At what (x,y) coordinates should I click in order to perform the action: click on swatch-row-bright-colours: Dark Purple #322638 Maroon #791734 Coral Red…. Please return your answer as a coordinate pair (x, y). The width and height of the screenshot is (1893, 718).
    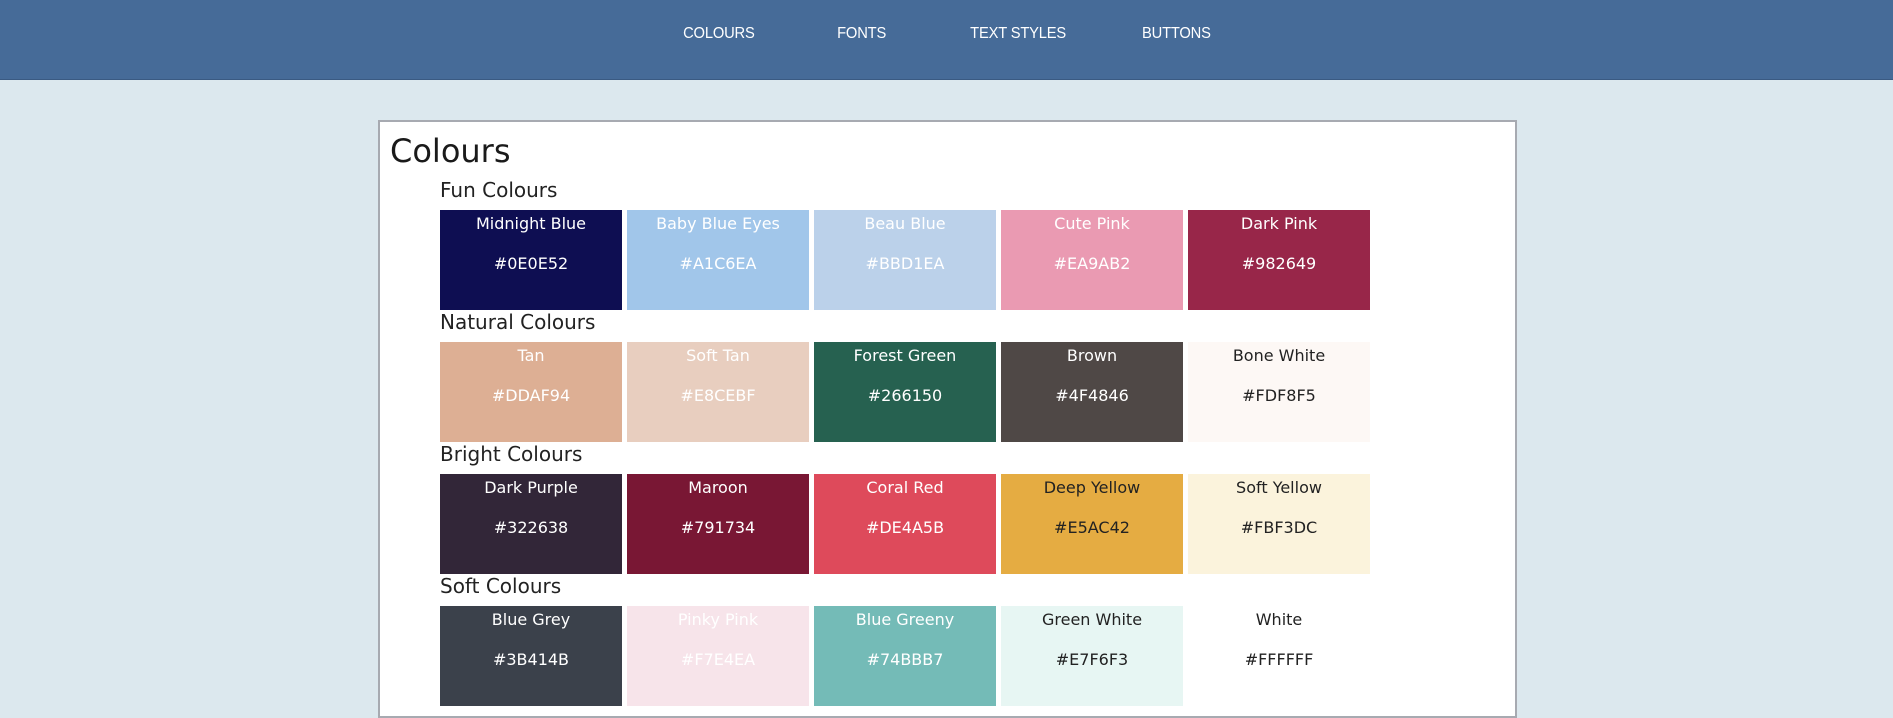
    Looking at the image, I should click on (907, 524).